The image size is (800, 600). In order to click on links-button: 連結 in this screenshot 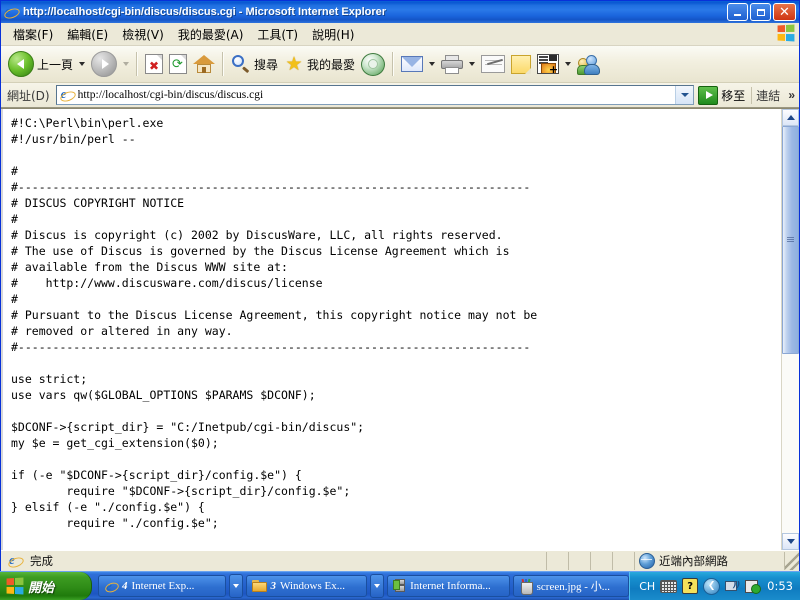, I will do `click(767, 95)`.